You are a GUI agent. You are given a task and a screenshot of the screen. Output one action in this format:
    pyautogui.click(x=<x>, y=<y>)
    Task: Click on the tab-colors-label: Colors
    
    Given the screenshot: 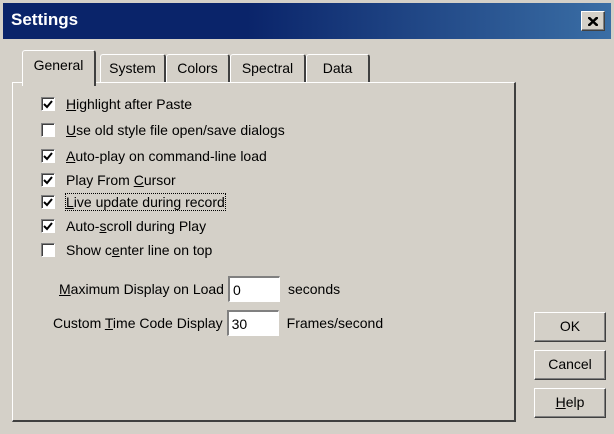 What is the action you would take?
    pyautogui.click(x=197, y=68)
    